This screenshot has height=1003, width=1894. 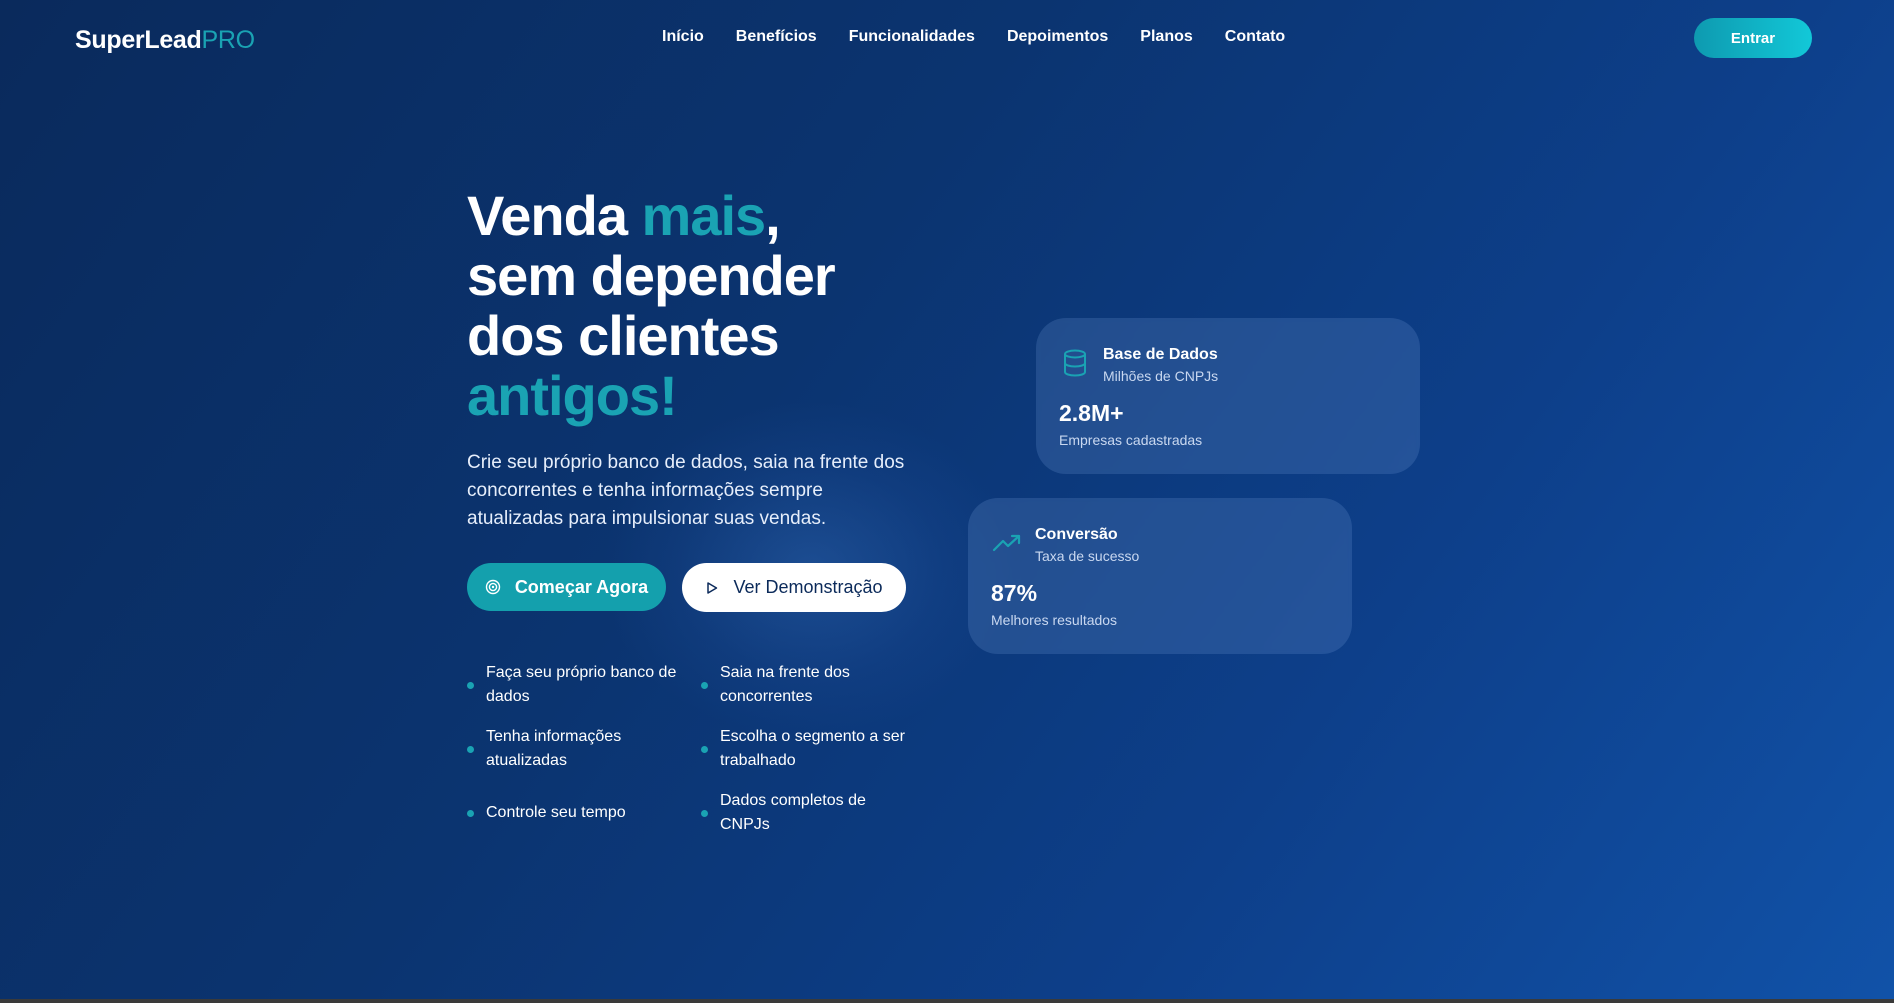 I want to click on card-title: Conversão, so click(x=1076, y=534).